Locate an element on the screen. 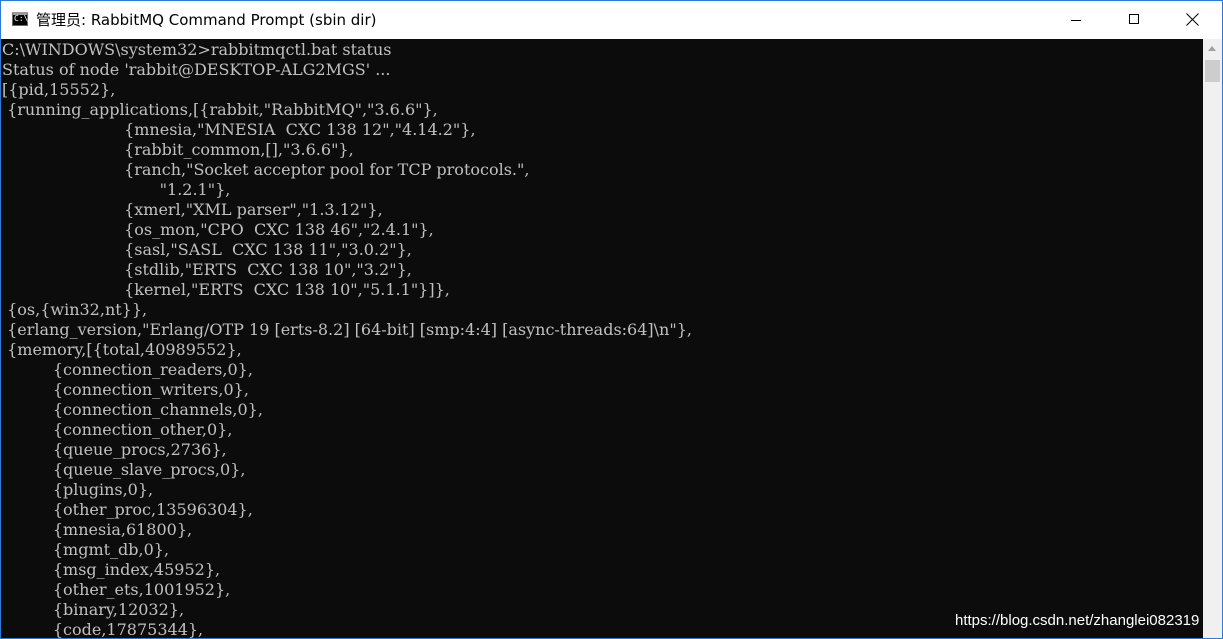  close-icon is located at coordinates (1192, 19).